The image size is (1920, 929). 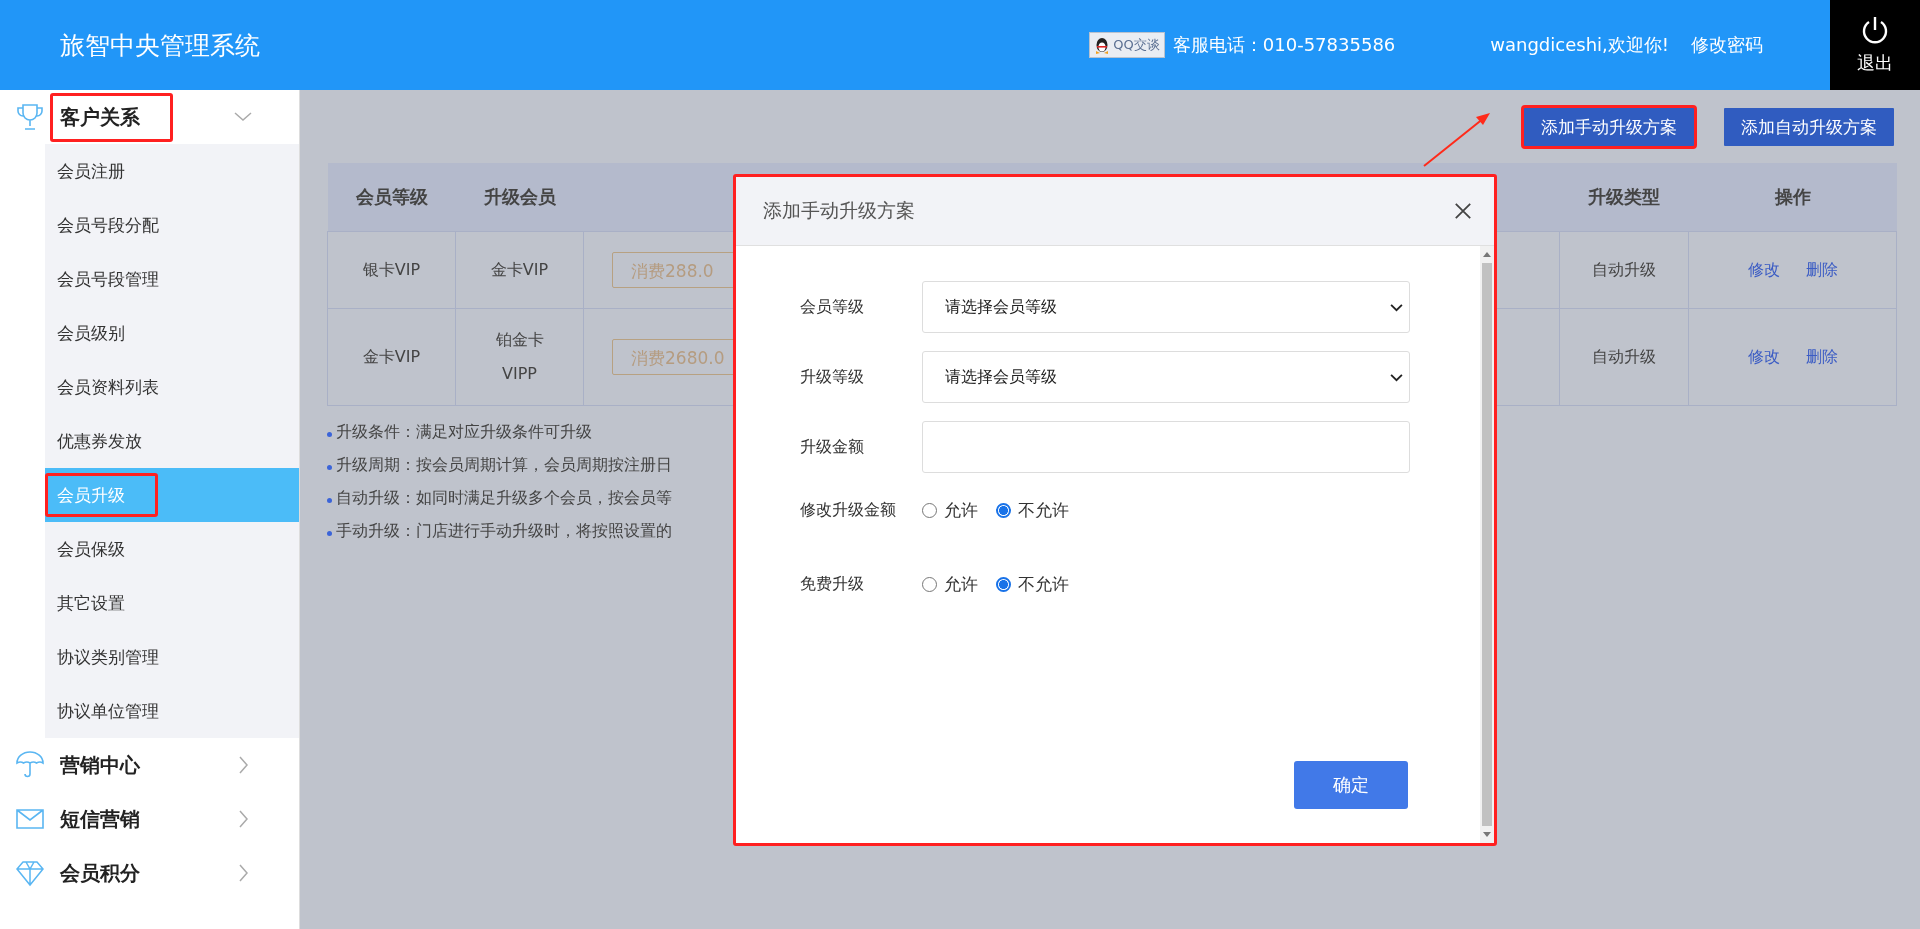 What do you see at coordinates (504, 465) in the screenshot?
I see `note-text: 升级周期：按会员周期计算，会员周期按注册日` at bounding box center [504, 465].